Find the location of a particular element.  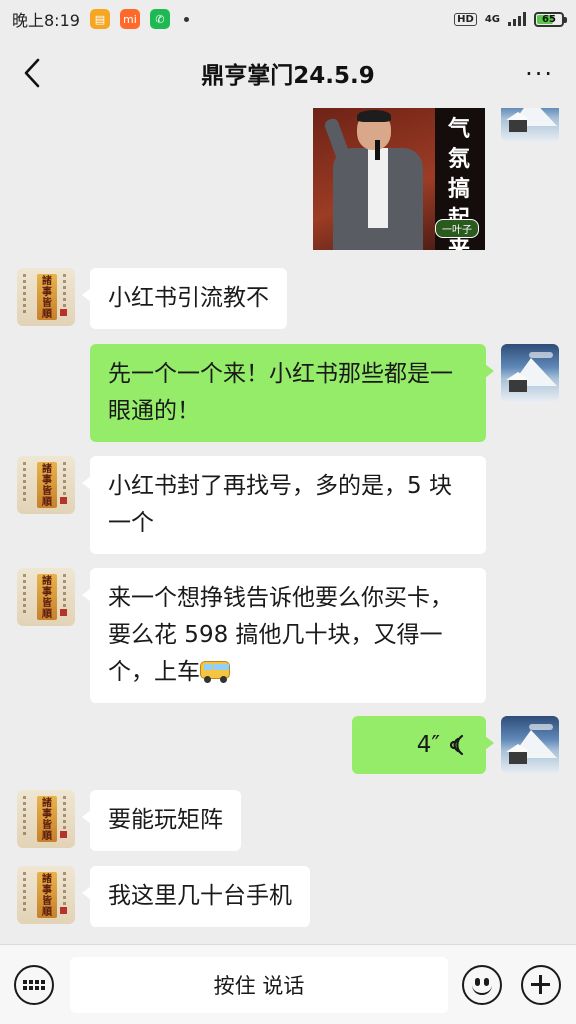

voice-message-bubble: 4″ is located at coordinates (423, 745).